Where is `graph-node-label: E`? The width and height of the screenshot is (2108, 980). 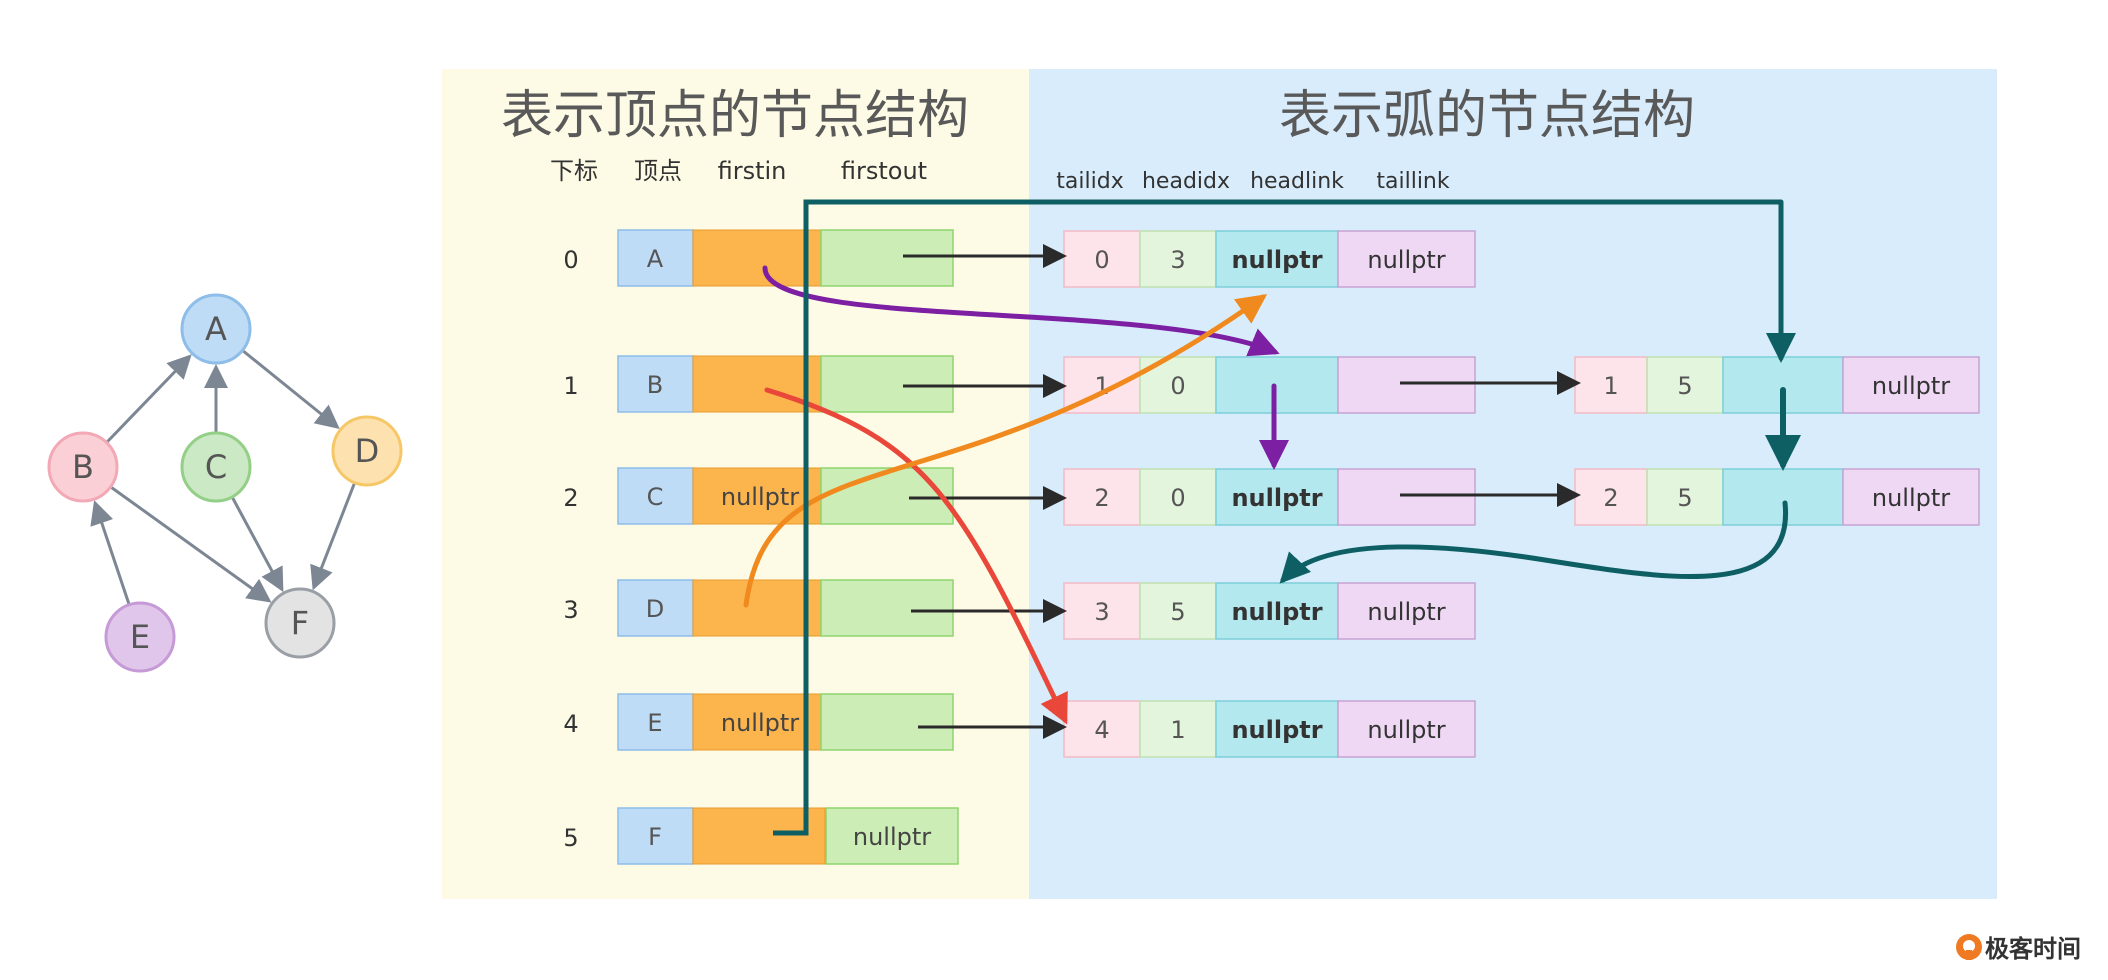
graph-node-label: E is located at coordinates (140, 637).